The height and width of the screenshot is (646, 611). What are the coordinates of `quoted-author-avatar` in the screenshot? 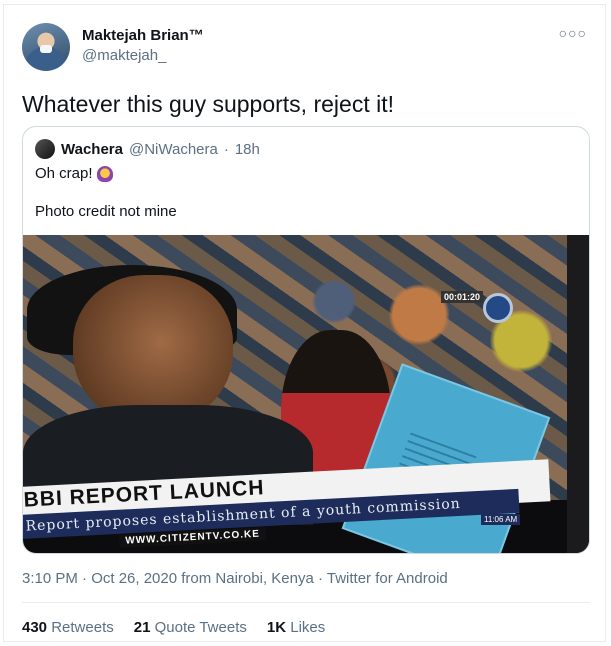 It's located at (45, 149).